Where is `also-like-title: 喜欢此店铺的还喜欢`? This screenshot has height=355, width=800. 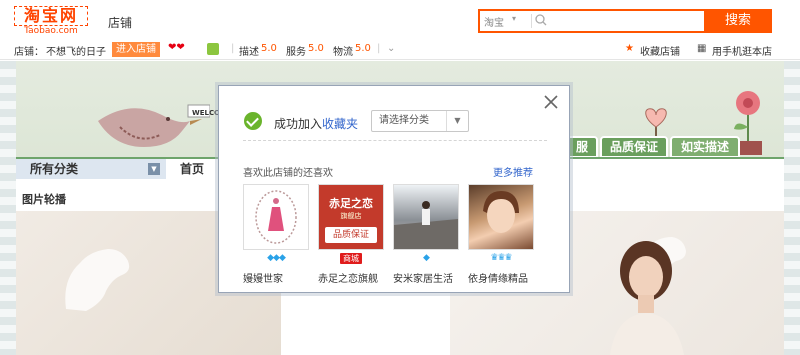
also-like-title: 喜欢此店铺的还喜欢 is located at coordinates (288, 173).